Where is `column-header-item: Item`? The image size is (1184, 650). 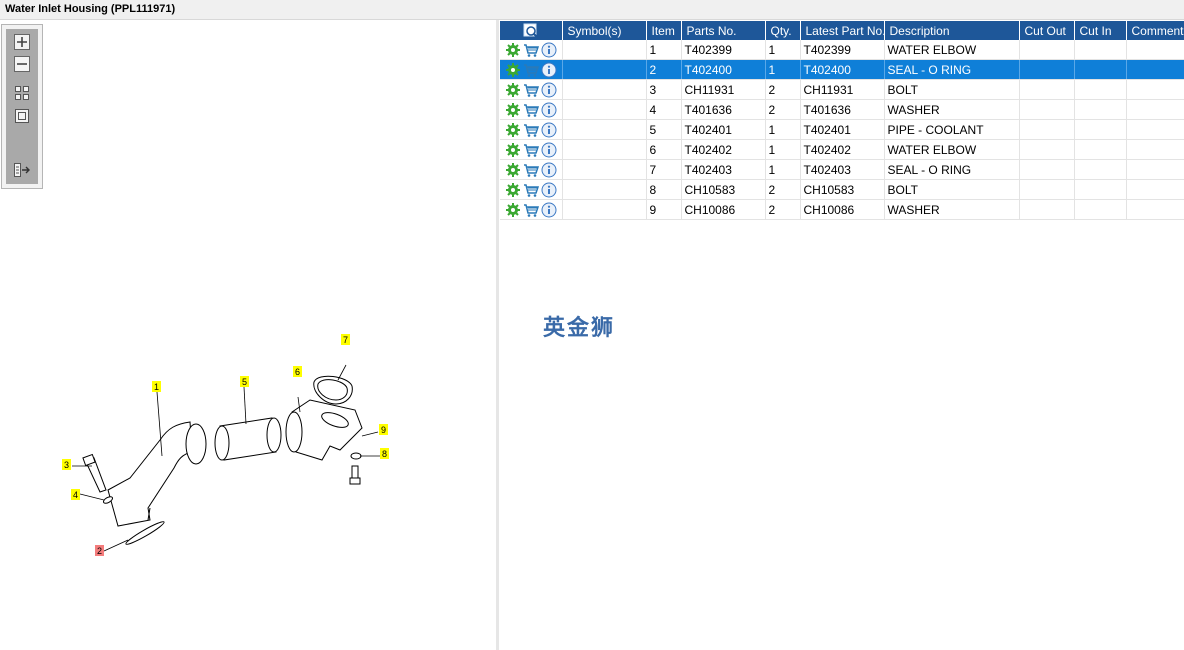
column-header-item: Item is located at coordinates (664, 30).